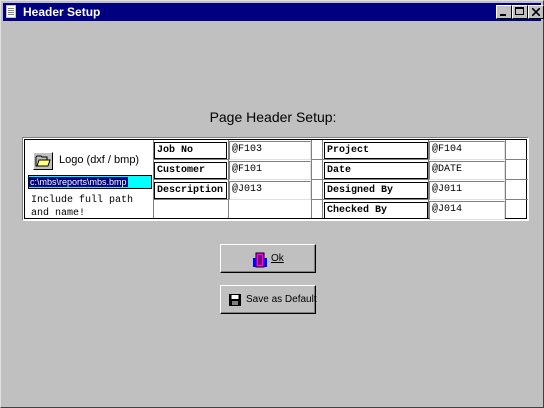 This screenshot has height=408, width=544. What do you see at coordinates (270, 170) in the screenshot?
I see `customer-field: @F101` at bounding box center [270, 170].